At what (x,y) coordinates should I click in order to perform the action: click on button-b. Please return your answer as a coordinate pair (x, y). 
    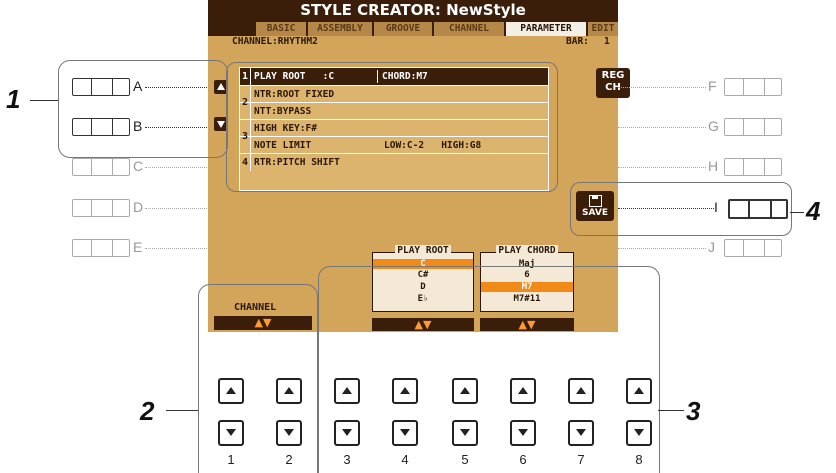
    Looking at the image, I should click on (101, 127).